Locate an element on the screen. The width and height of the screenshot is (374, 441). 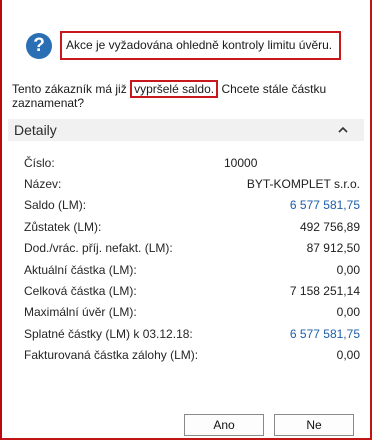
subtext-start: Tento zákazník má již is located at coordinates (71, 89).